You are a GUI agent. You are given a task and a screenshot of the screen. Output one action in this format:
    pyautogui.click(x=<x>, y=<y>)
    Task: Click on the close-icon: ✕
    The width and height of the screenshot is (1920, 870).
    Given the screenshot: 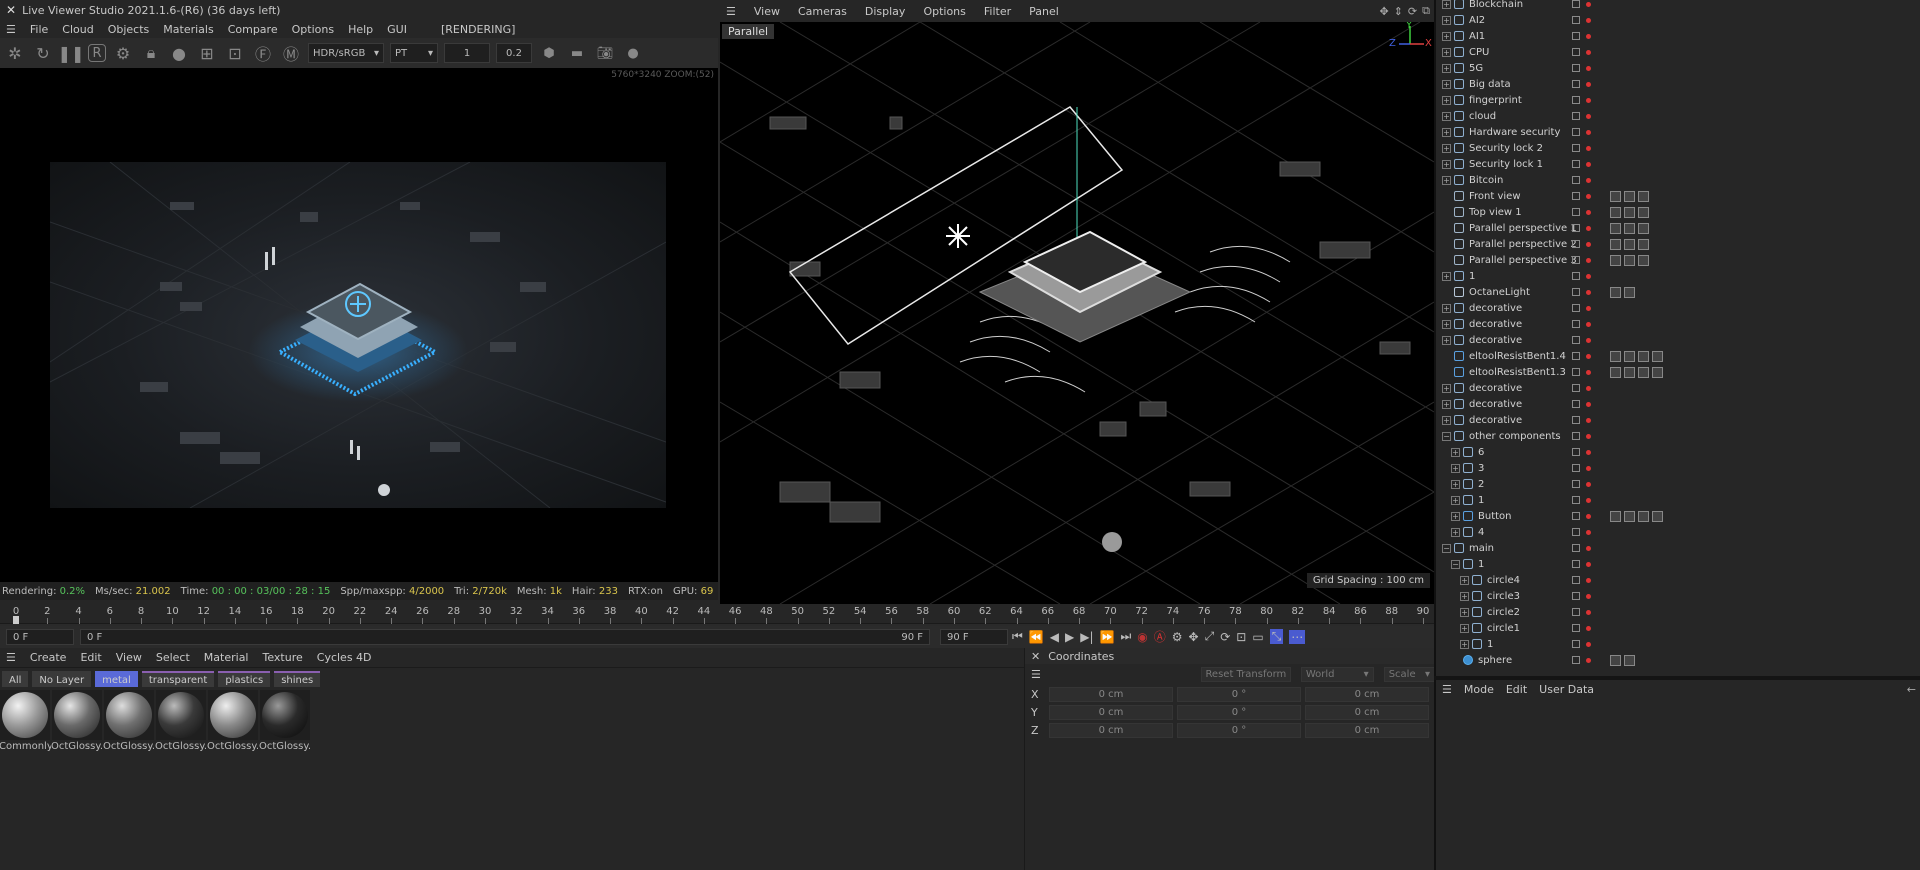 What is the action you would take?
    pyautogui.click(x=1035, y=656)
    